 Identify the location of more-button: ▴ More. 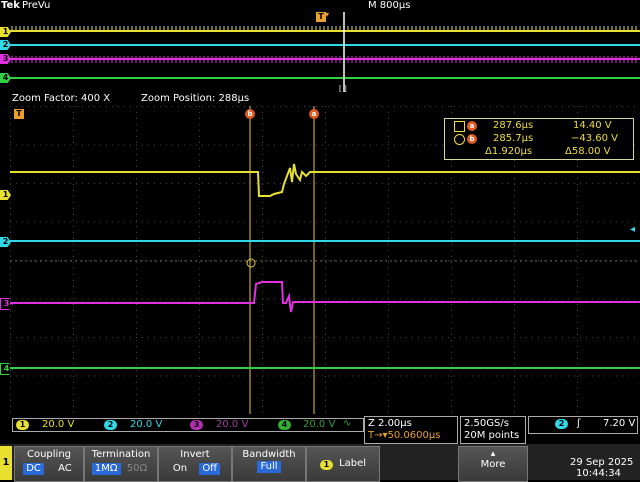
(493, 464).